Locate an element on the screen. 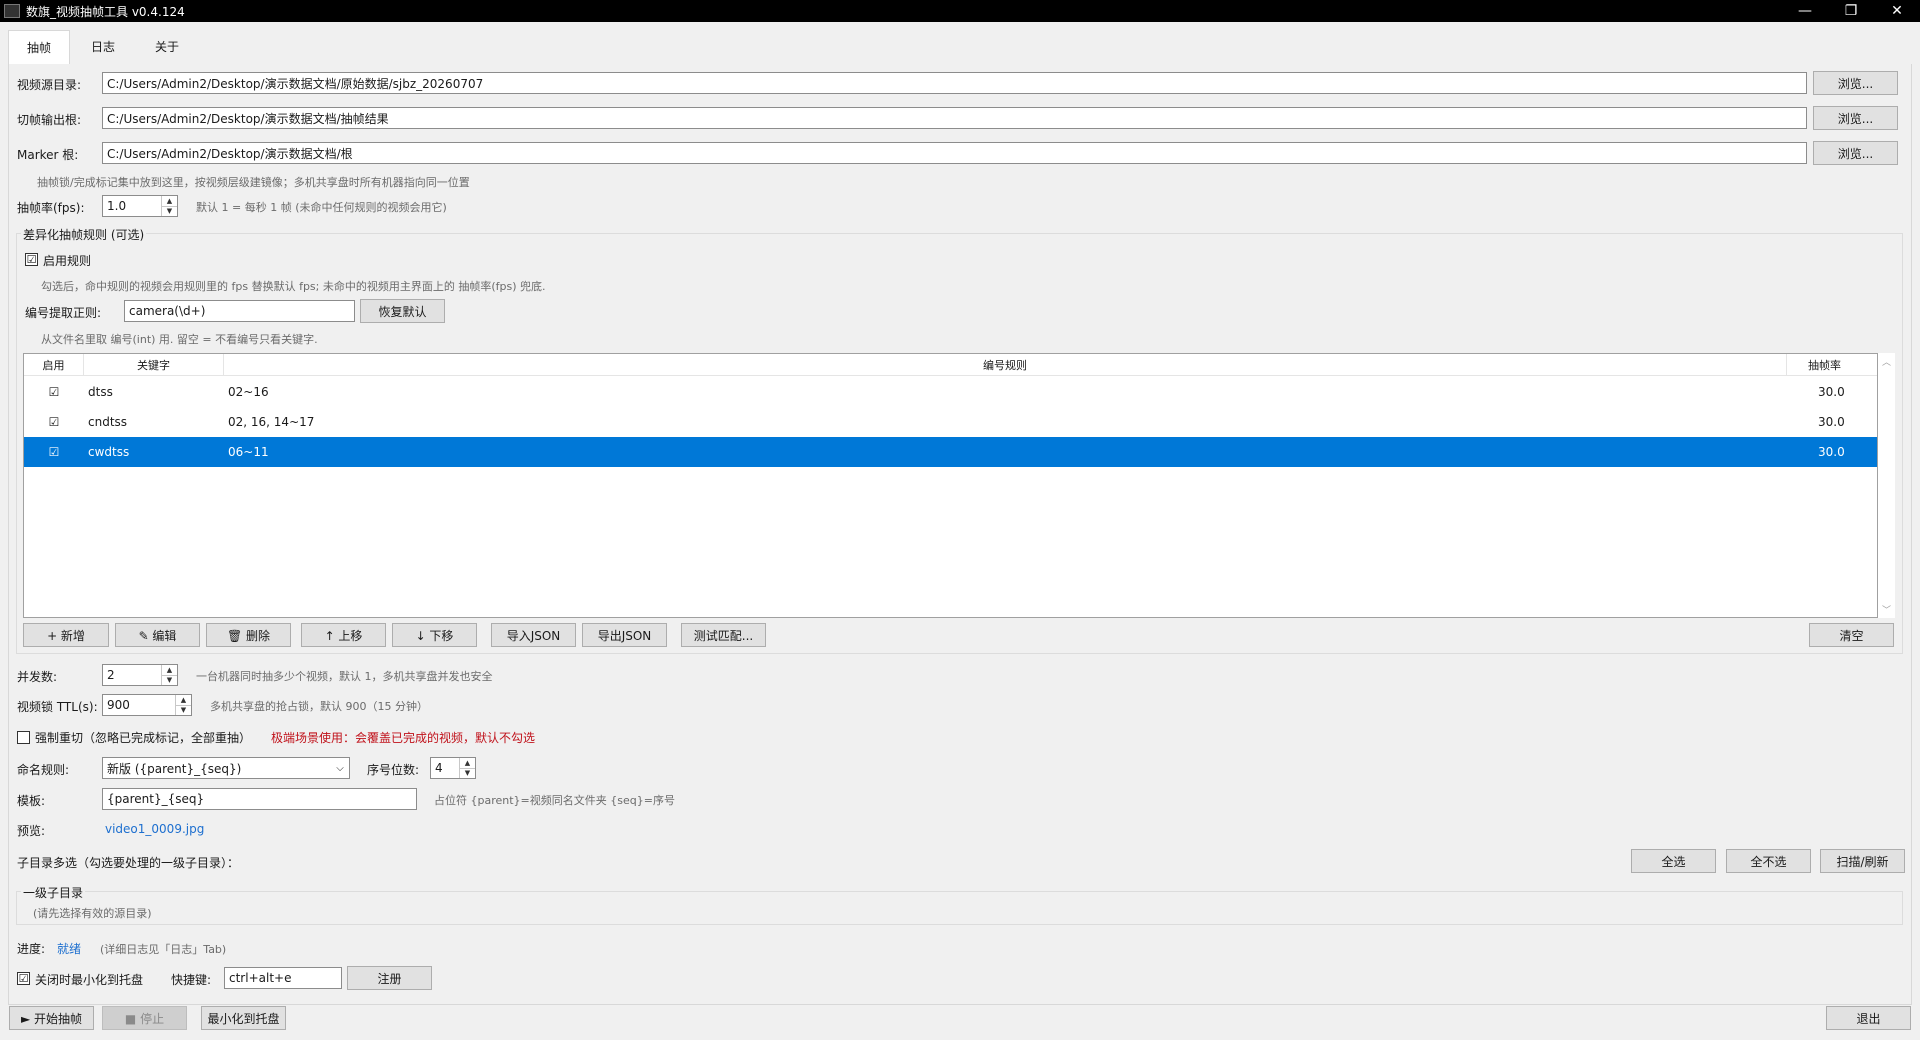 Image resolution: width=1920 pixels, height=1040 pixels. add-rule-button: + 新增 is located at coordinates (66, 635).